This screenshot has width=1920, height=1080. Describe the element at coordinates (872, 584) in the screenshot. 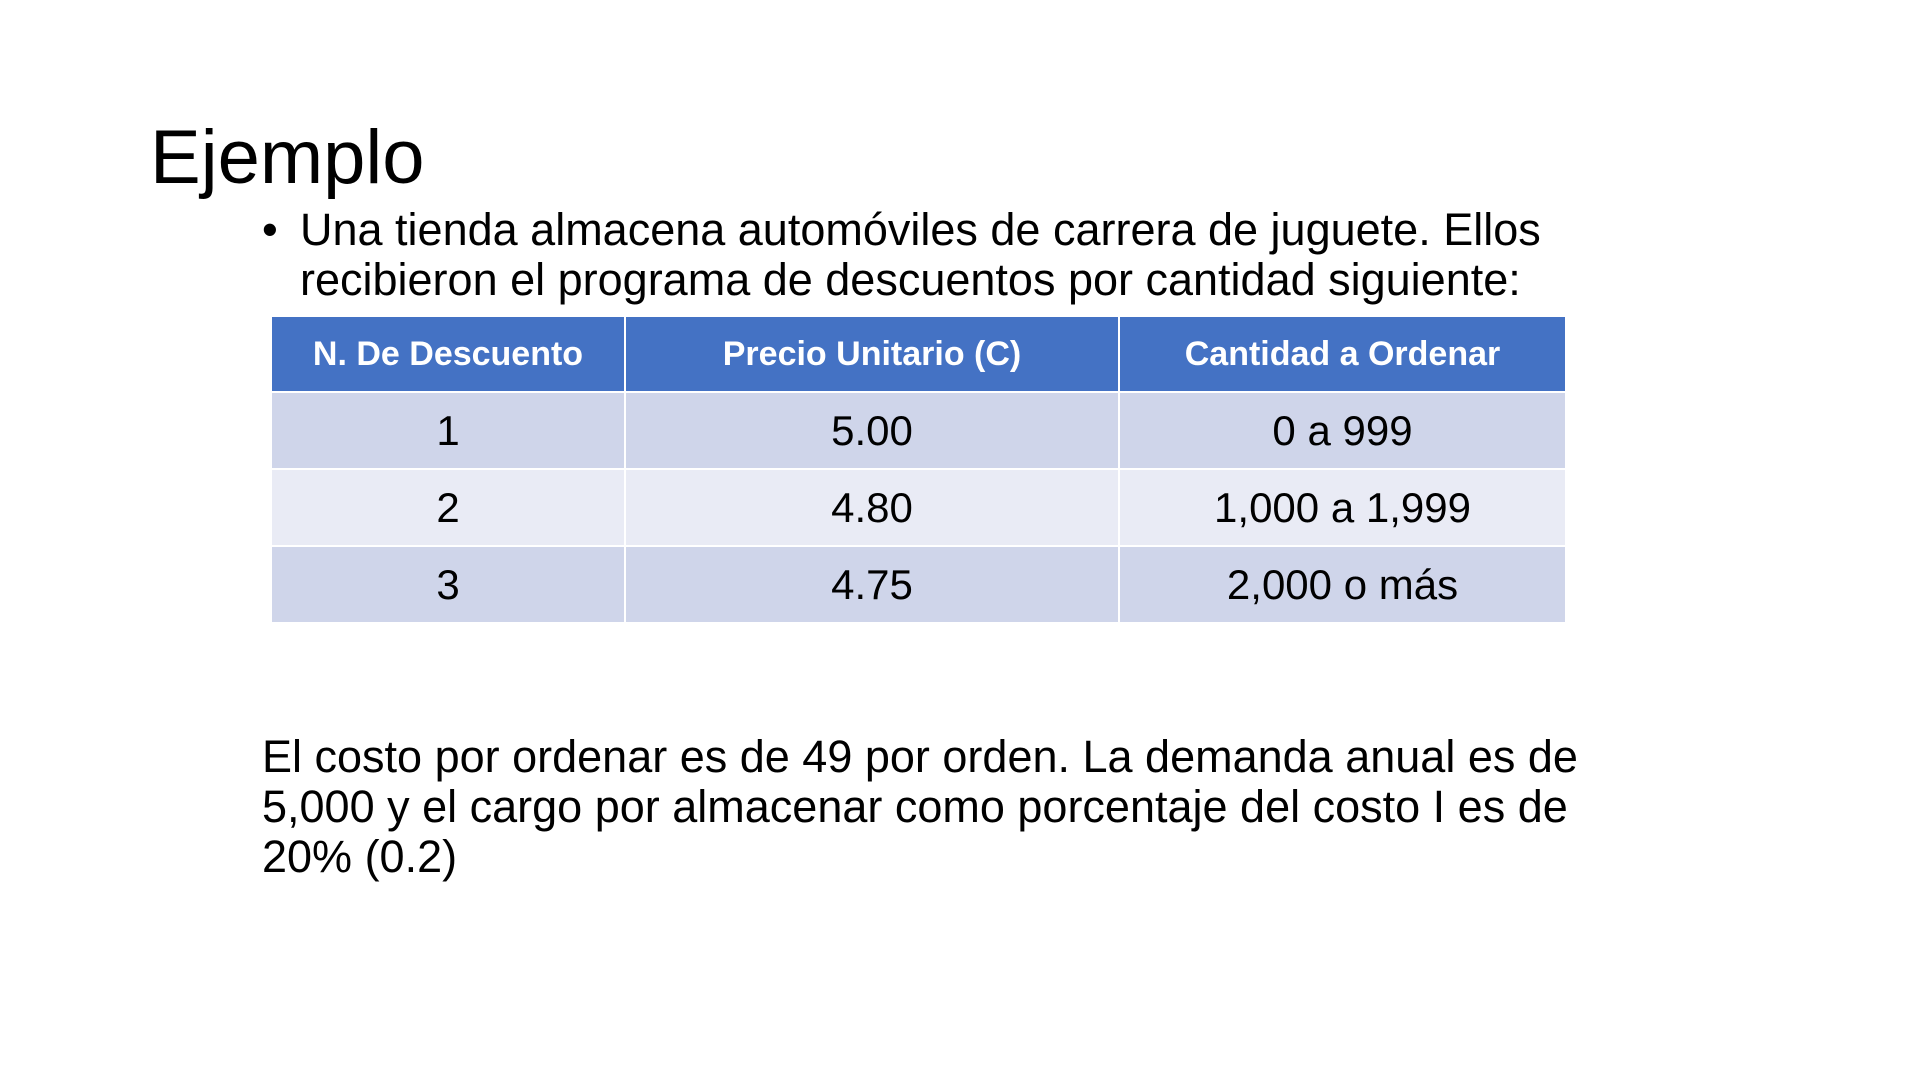

I see `cell-unit-price: 4.75` at that location.